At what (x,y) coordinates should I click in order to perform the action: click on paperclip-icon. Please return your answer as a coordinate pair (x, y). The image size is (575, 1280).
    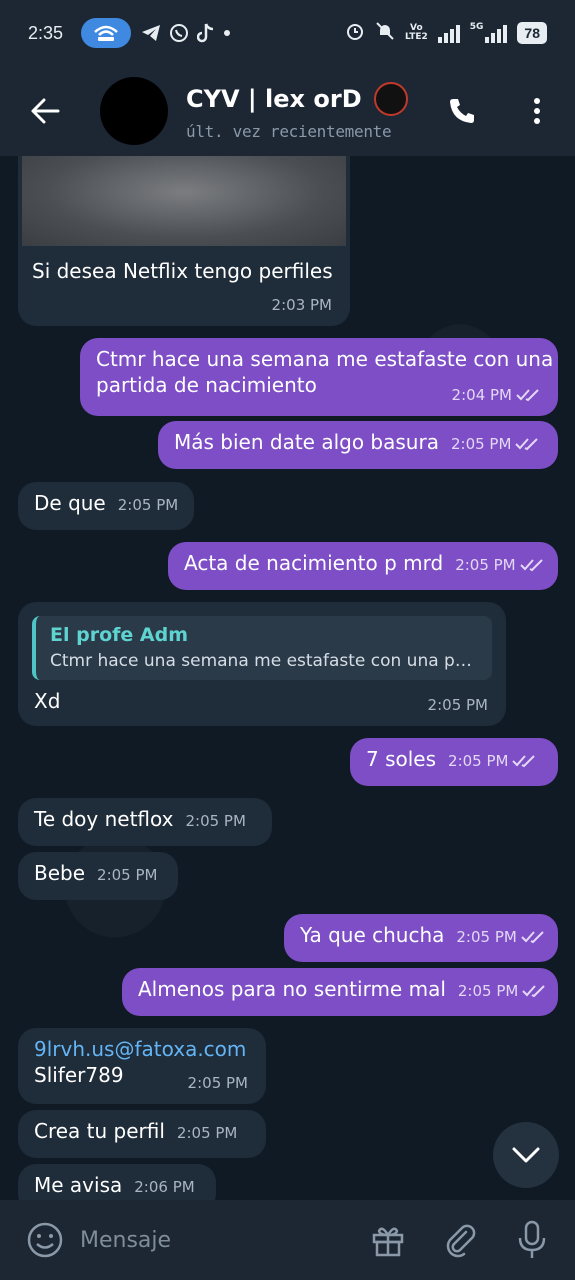
    Looking at the image, I should click on (461, 1241).